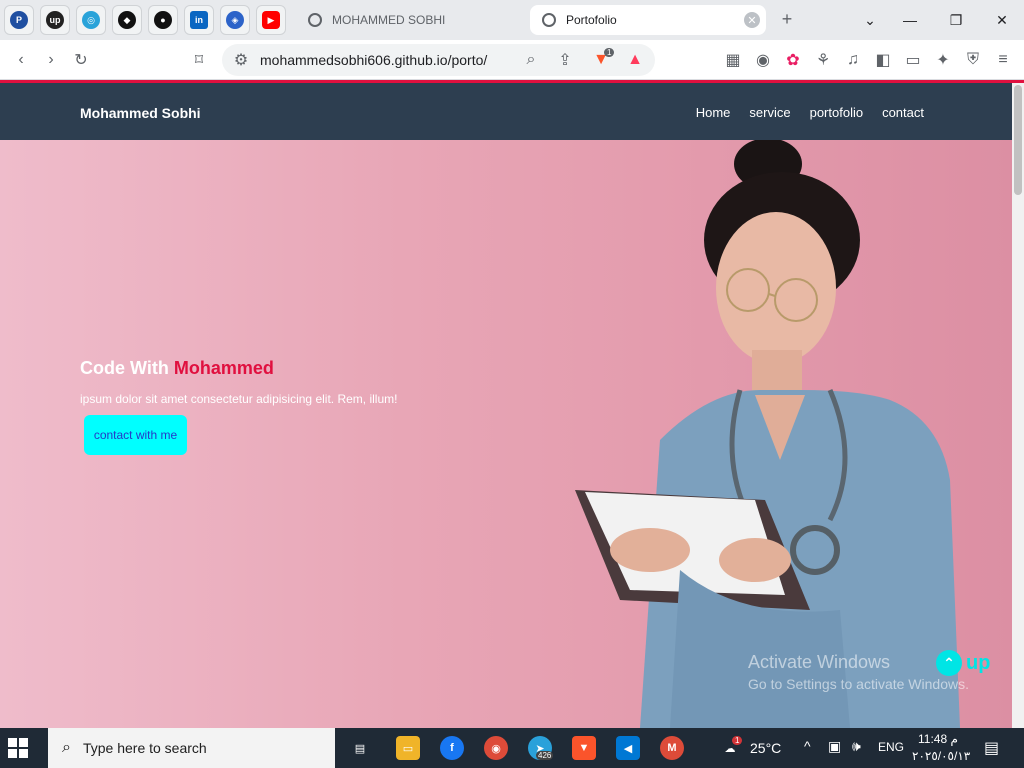  What do you see at coordinates (787, 19) in the screenshot?
I see `new-tab-button: +` at bounding box center [787, 19].